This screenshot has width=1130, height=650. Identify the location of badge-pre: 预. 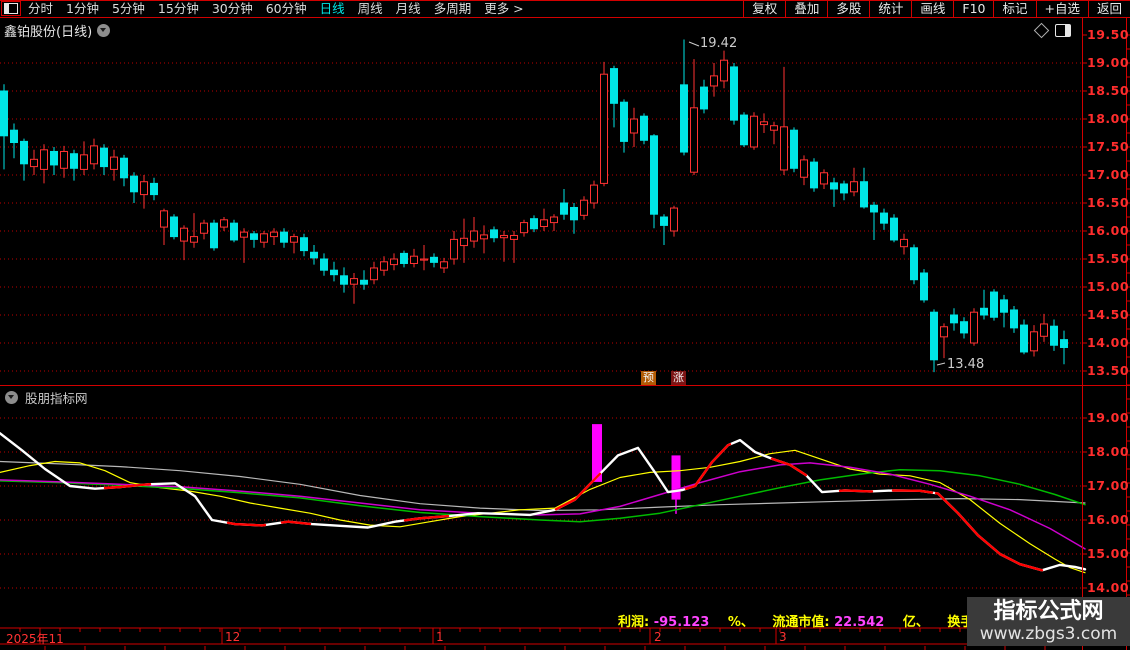
(648, 378).